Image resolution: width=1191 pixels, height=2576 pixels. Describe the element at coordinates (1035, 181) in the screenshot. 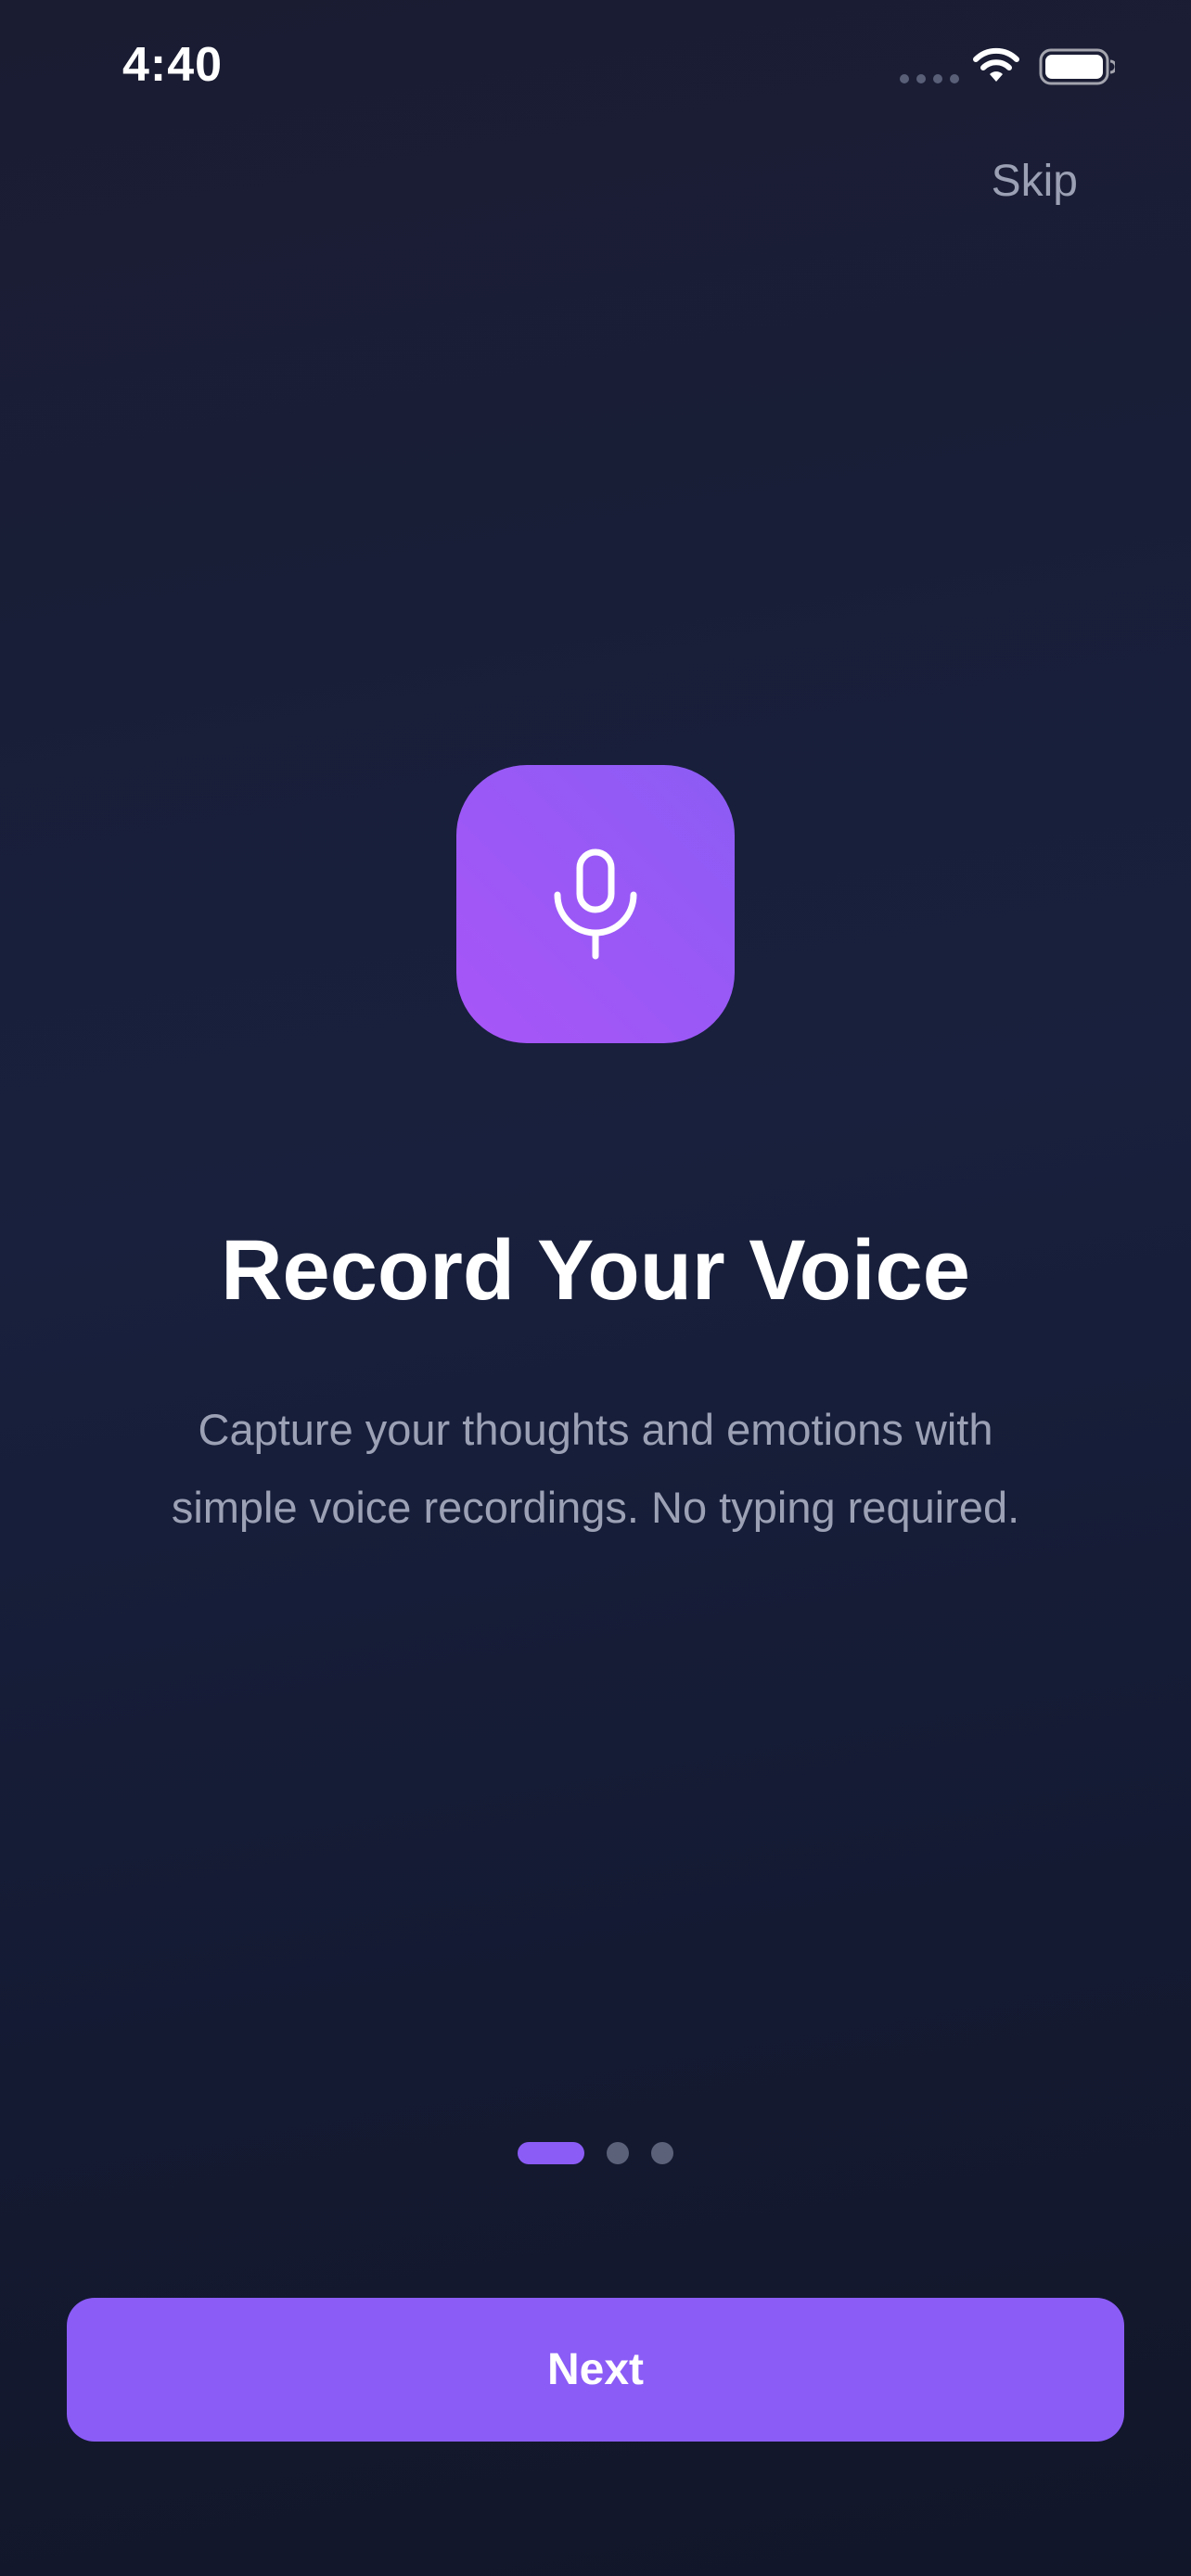

I see `skip-button: Skip` at that location.